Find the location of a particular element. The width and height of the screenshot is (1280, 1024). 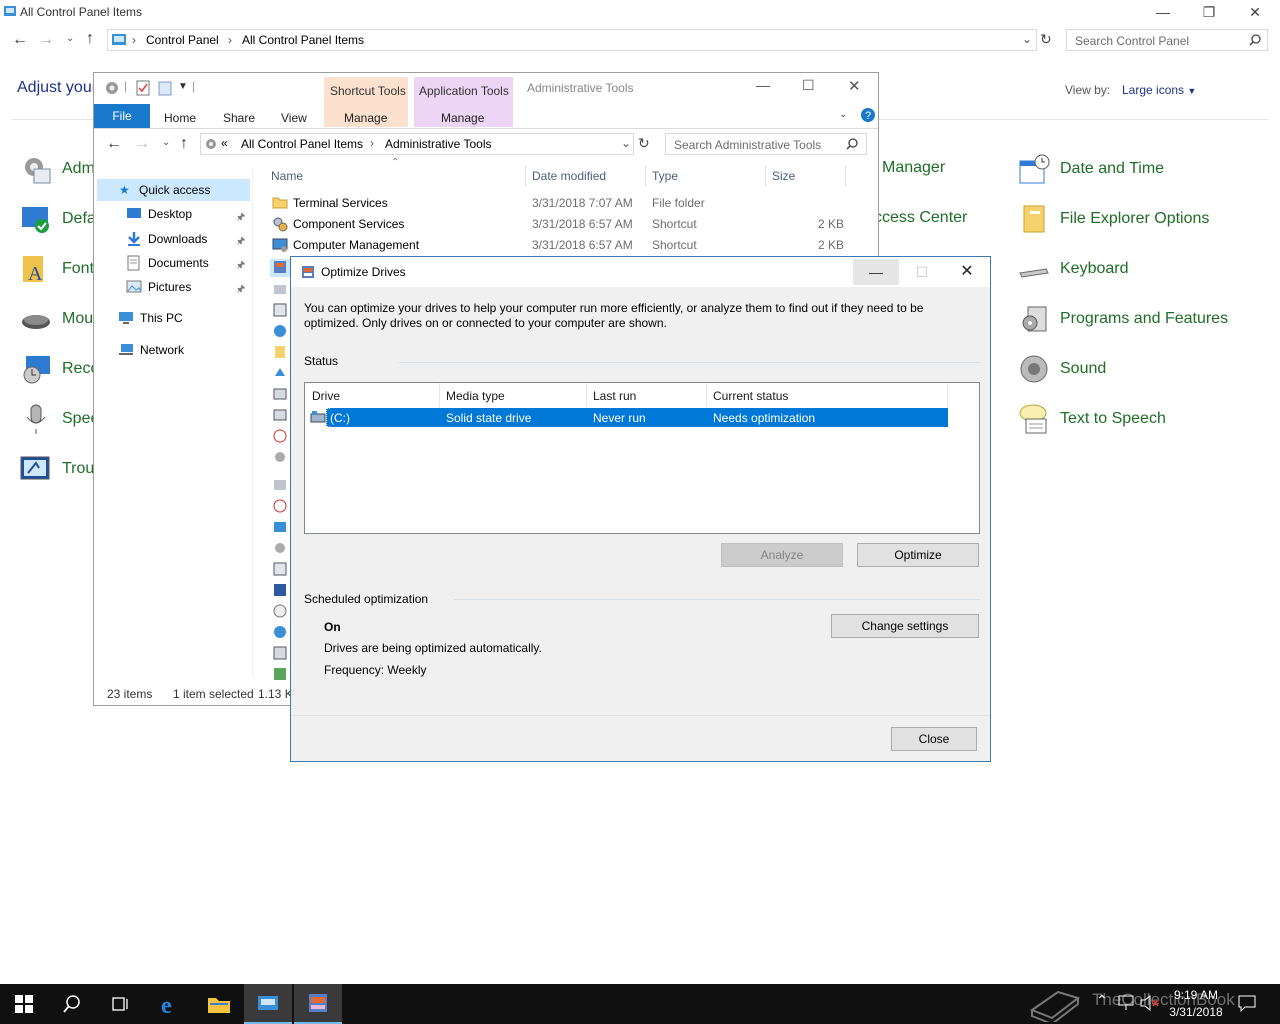

network-tray-icon is located at coordinates (1127, 1003).